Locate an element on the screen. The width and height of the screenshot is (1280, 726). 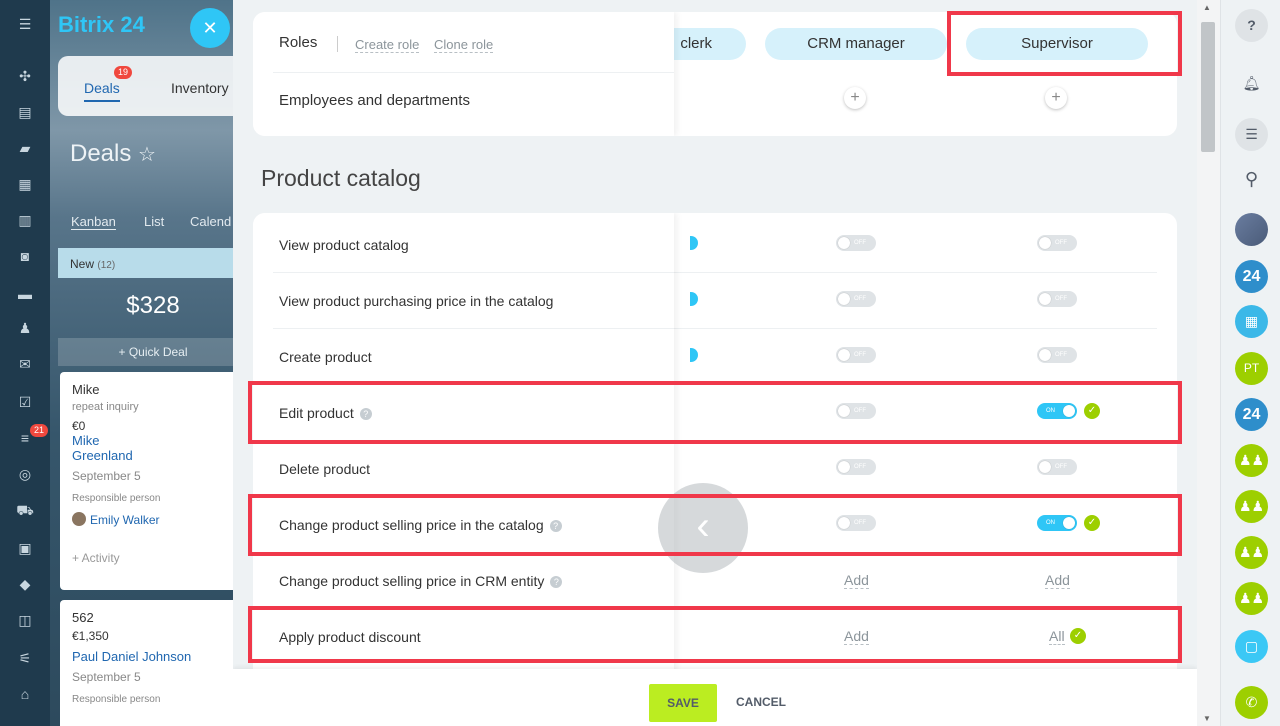
permission-label: Apply product discount is located at coordinates (350, 637).